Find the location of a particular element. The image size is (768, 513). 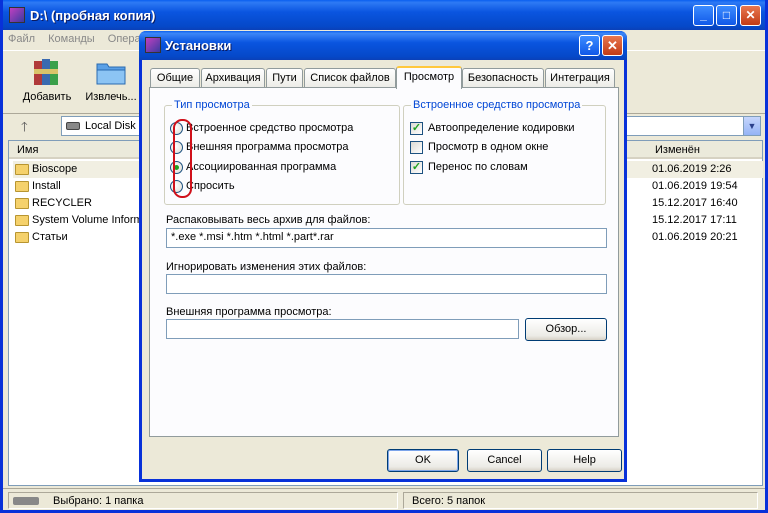

unpack-label: Распаковывать весь архив для файлов: is located at coordinates (268, 220).